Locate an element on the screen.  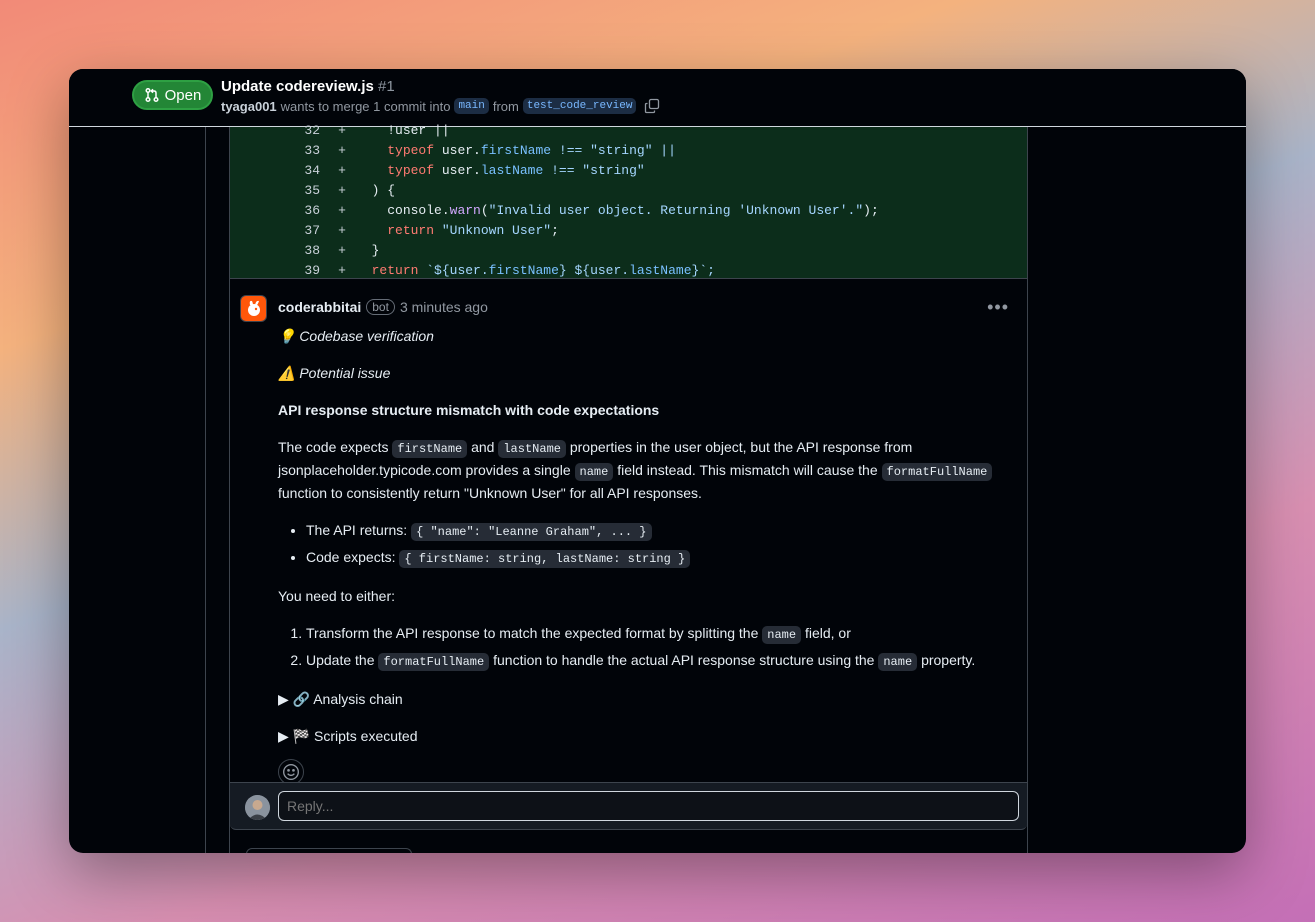
timeline-line is located at coordinates (205, 490).